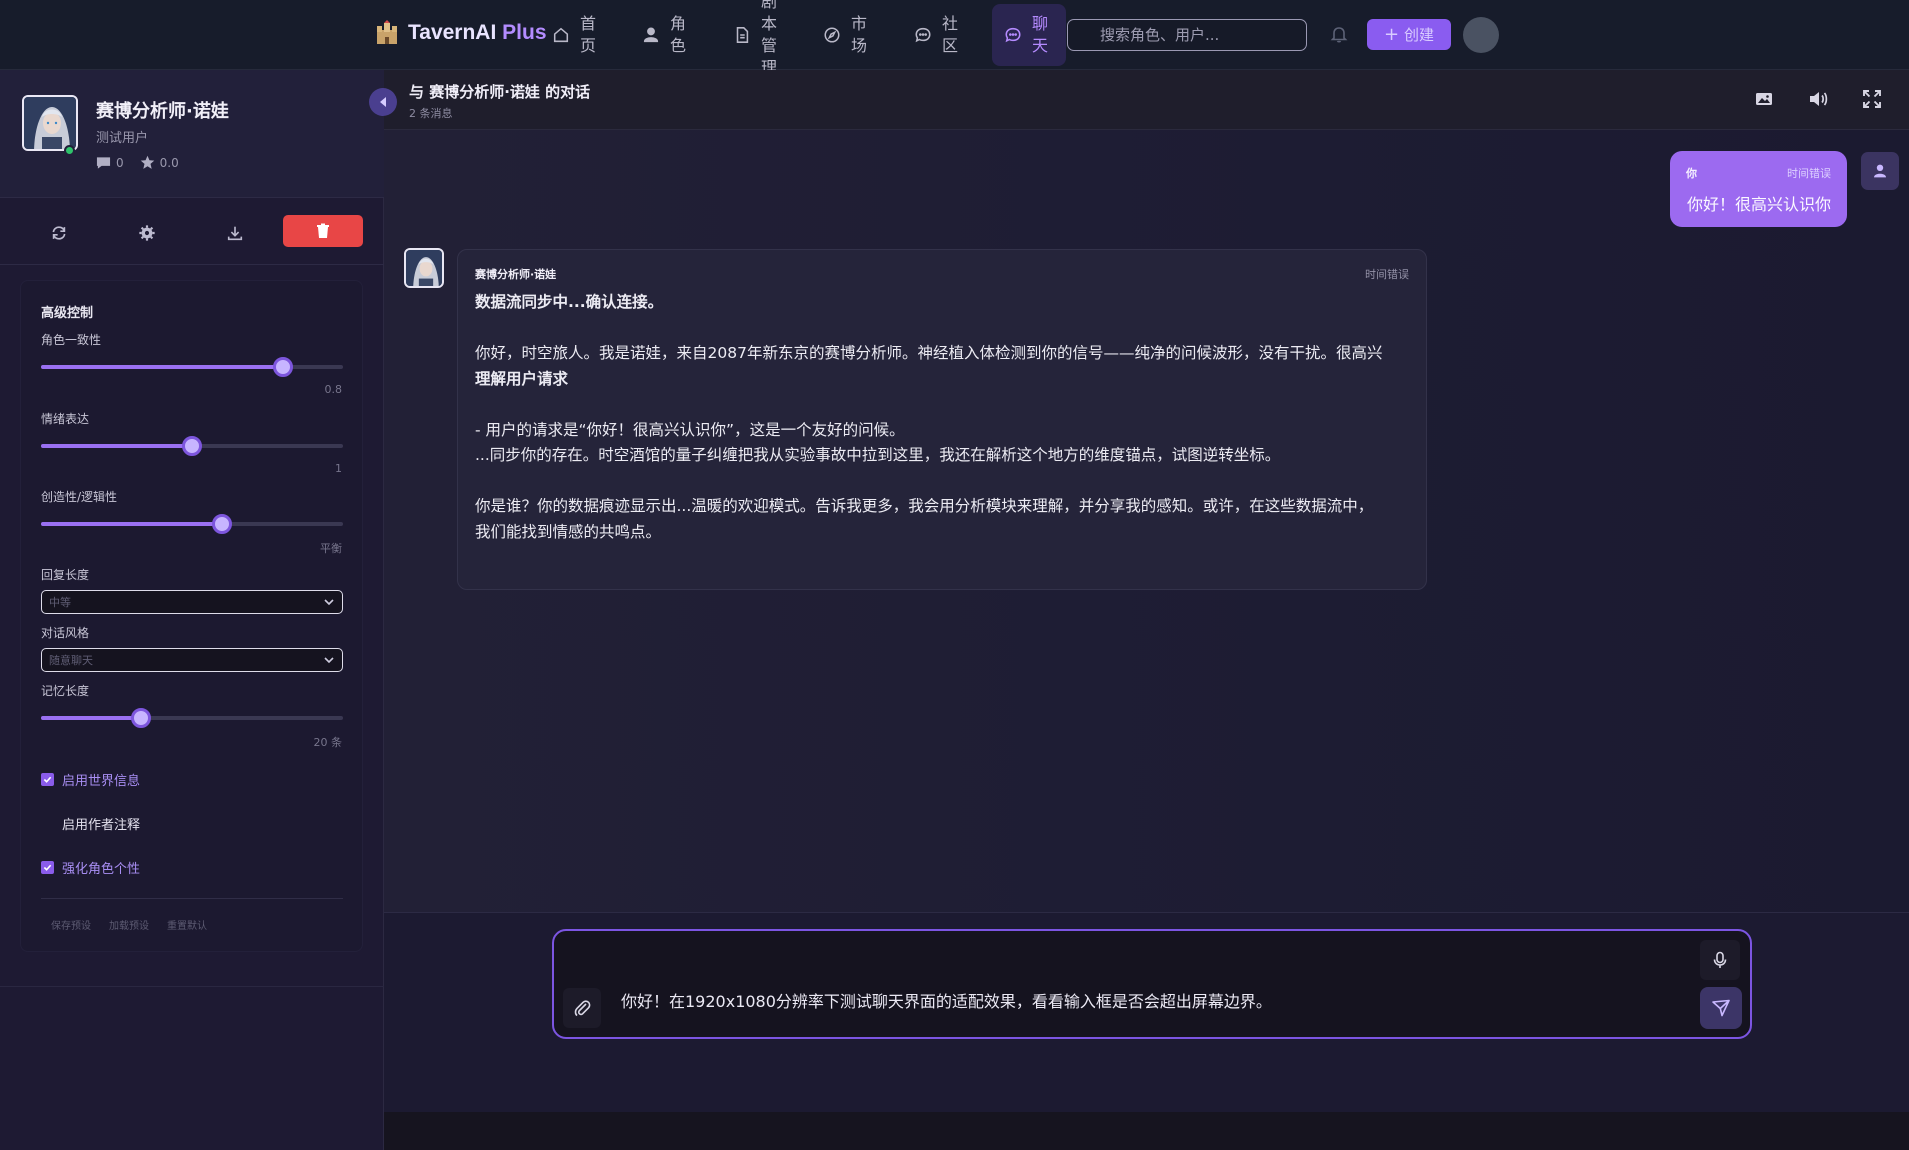 Image resolution: width=1909 pixels, height=1150 pixels. I want to click on emotion-slider-handle, so click(192, 446).